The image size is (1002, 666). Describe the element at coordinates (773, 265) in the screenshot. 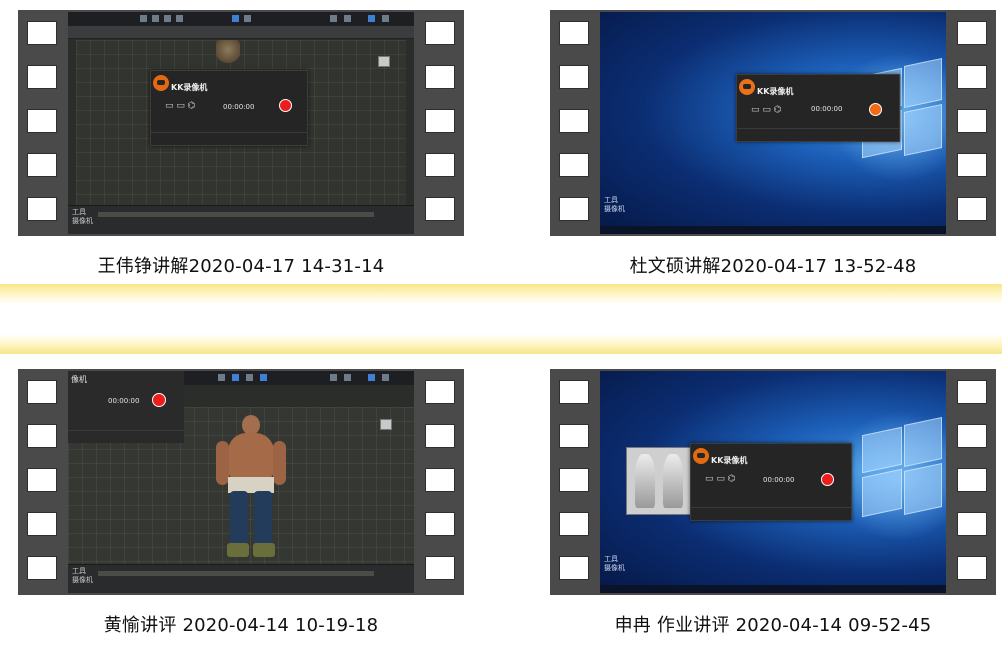

I see `video-title: 杜文硕讲解2020-04-17 13-52-48` at that location.